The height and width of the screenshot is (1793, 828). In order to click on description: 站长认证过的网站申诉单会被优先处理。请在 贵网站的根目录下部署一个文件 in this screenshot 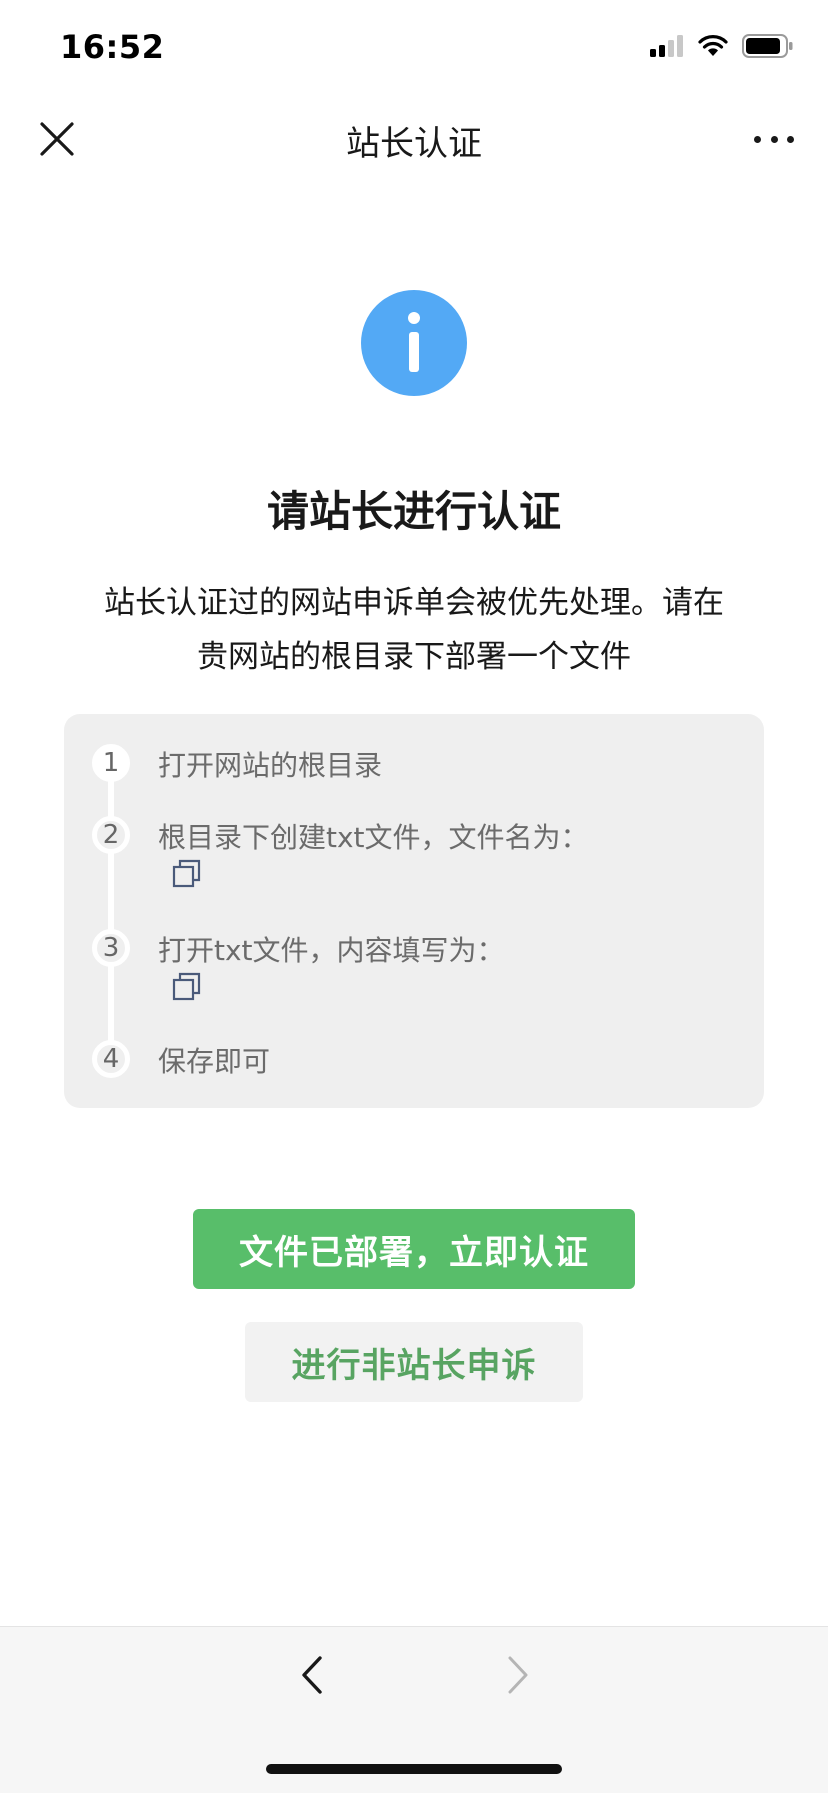, I will do `click(414, 630)`.